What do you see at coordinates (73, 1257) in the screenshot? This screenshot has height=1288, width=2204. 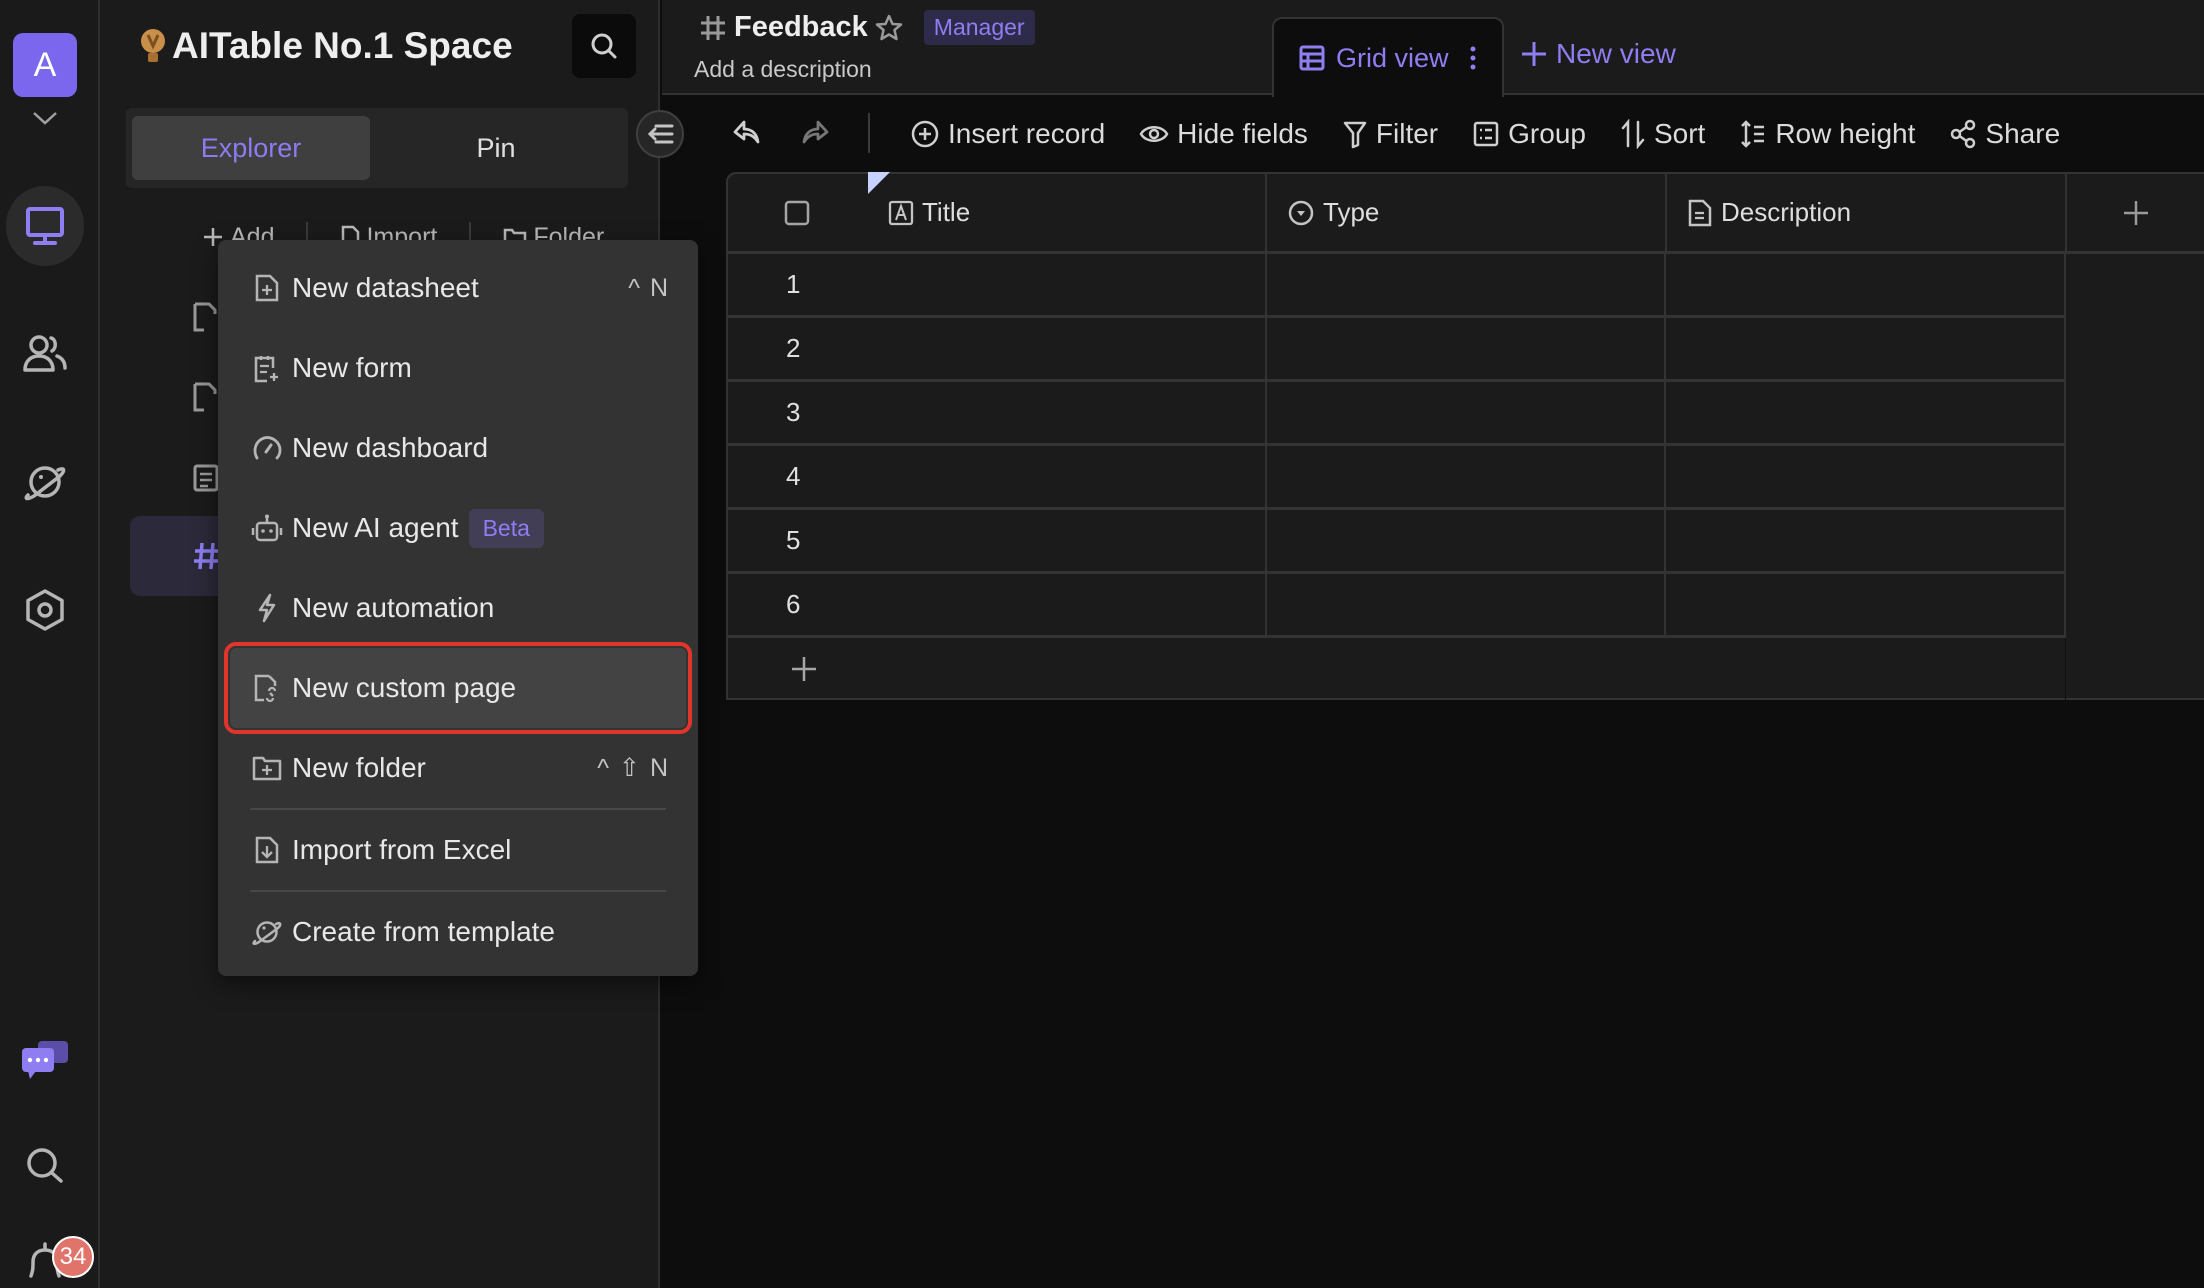 I see `notification-count-badge: 34` at bounding box center [73, 1257].